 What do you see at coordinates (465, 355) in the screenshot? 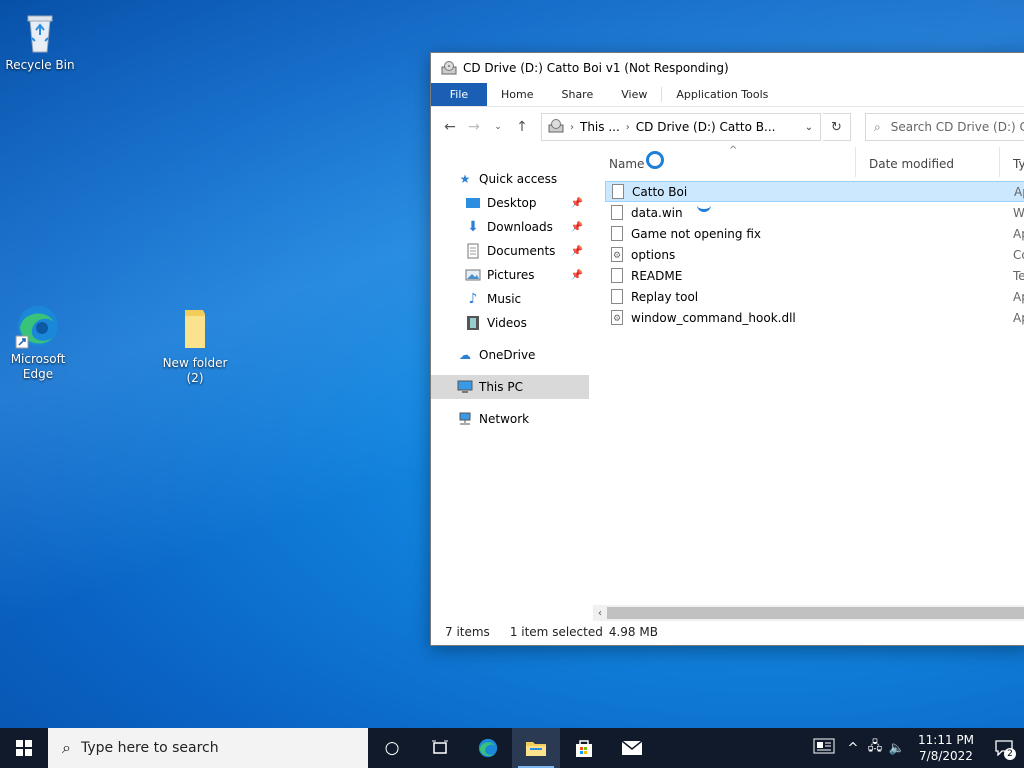
I see `cloud-icon: ☁` at bounding box center [465, 355].